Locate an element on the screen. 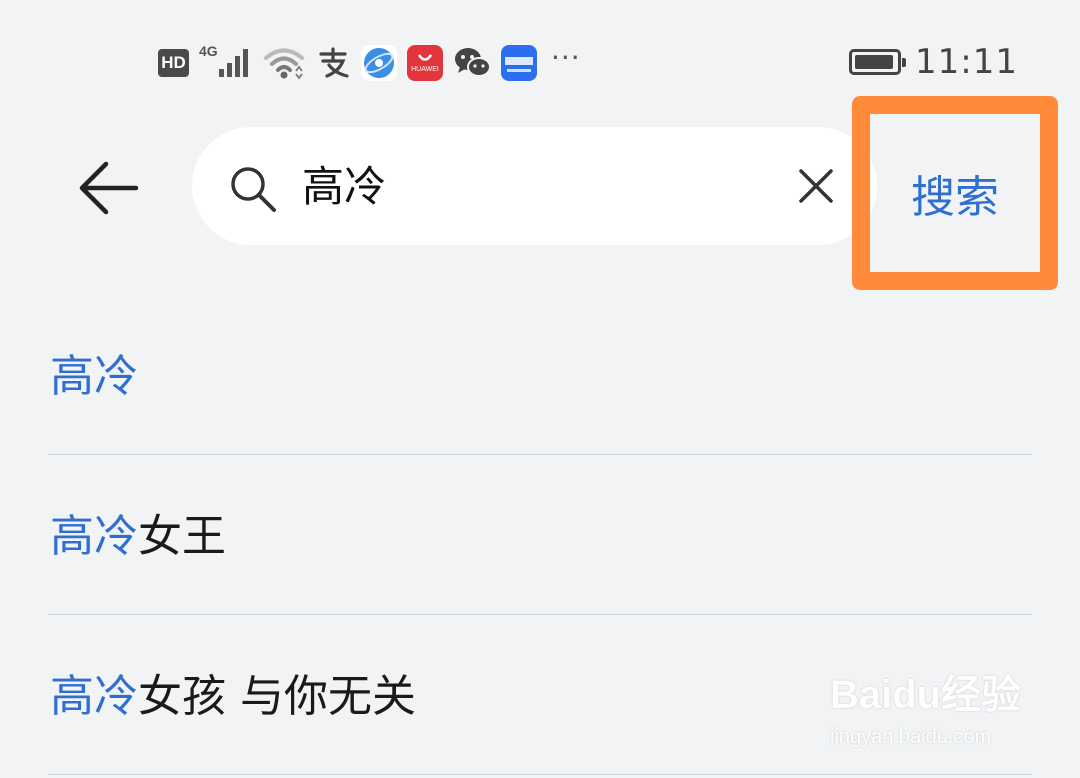 The height and width of the screenshot is (778, 1080). huawei-appgallery-icon: HUAWEI is located at coordinates (425, 63).